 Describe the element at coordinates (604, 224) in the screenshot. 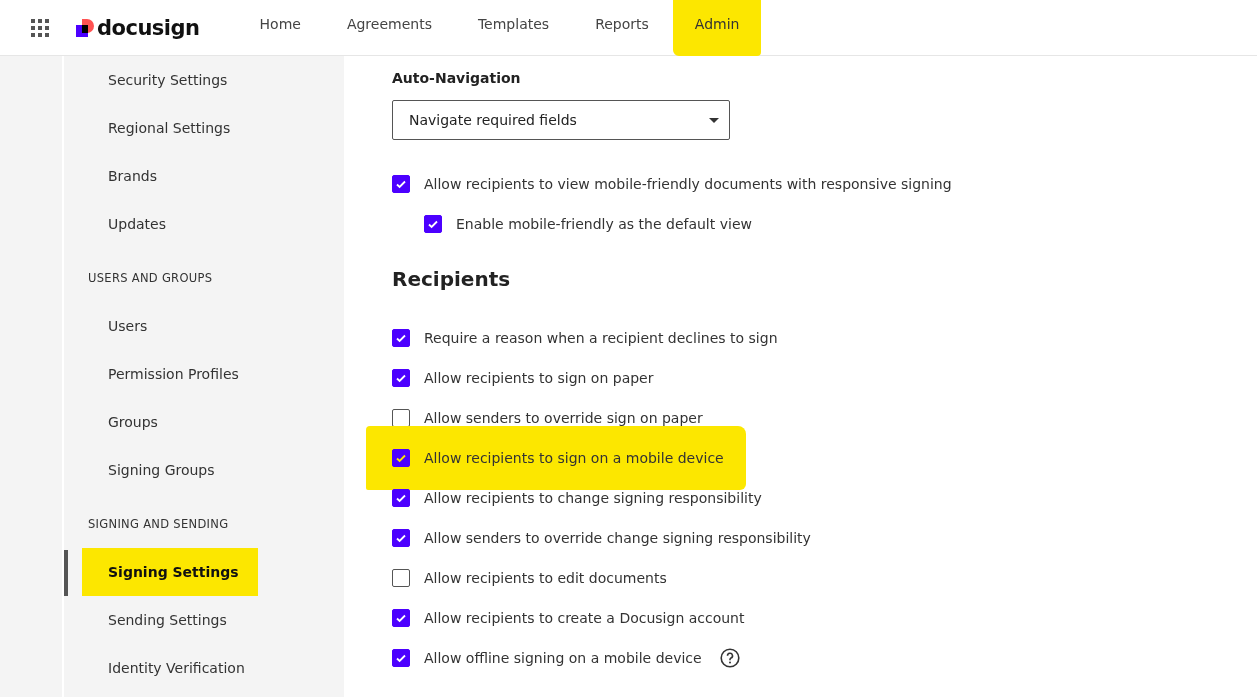

I see `option-label: Enable mobile-friendly as the default view` at that location.